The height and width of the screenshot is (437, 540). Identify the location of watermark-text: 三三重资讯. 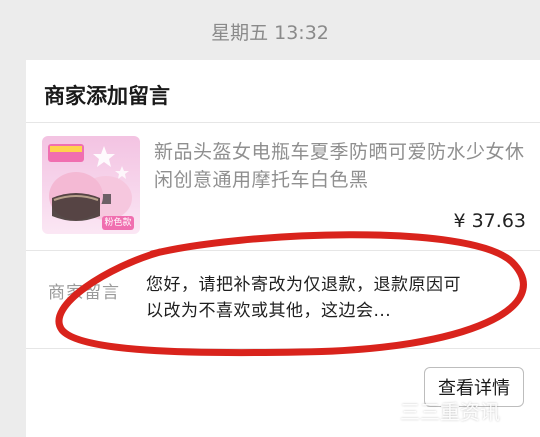
(450, 411).